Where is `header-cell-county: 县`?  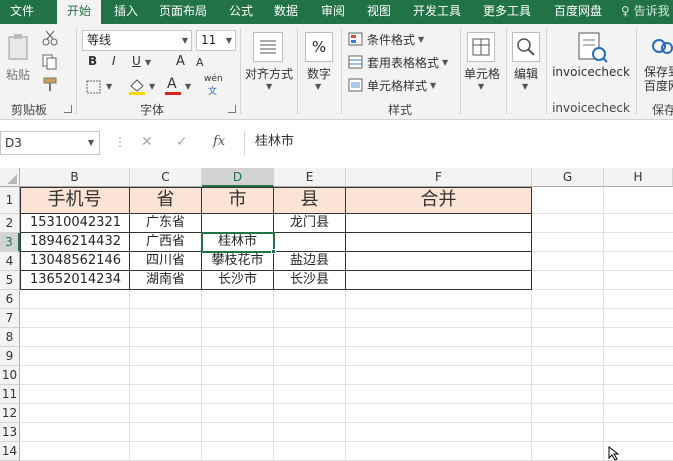 header-cell-county: 县 is located at coordinates (310, 200).